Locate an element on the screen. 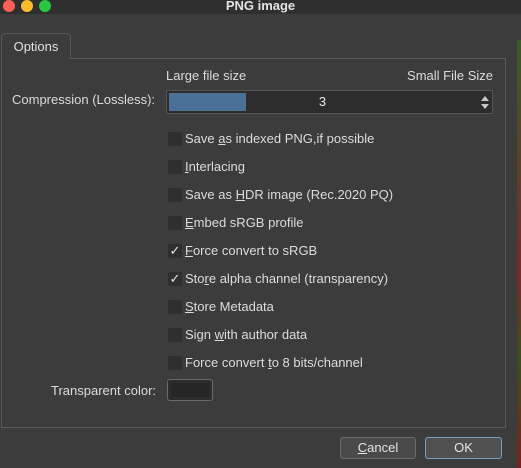 This screenshot has width=521, height=468. option-sign-author-checkbox is located at coordinates (175, 335).